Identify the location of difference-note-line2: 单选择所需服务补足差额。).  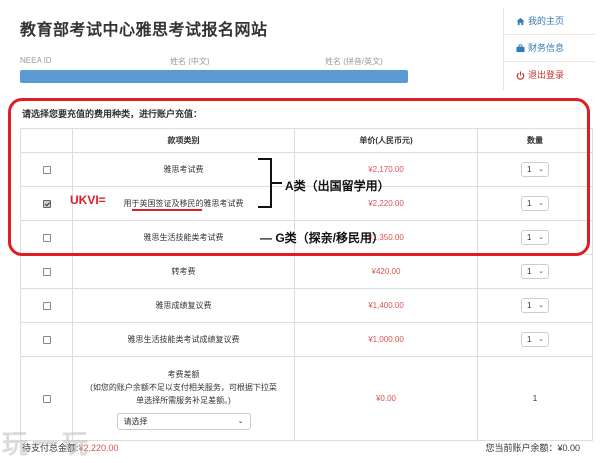
(183, 400).